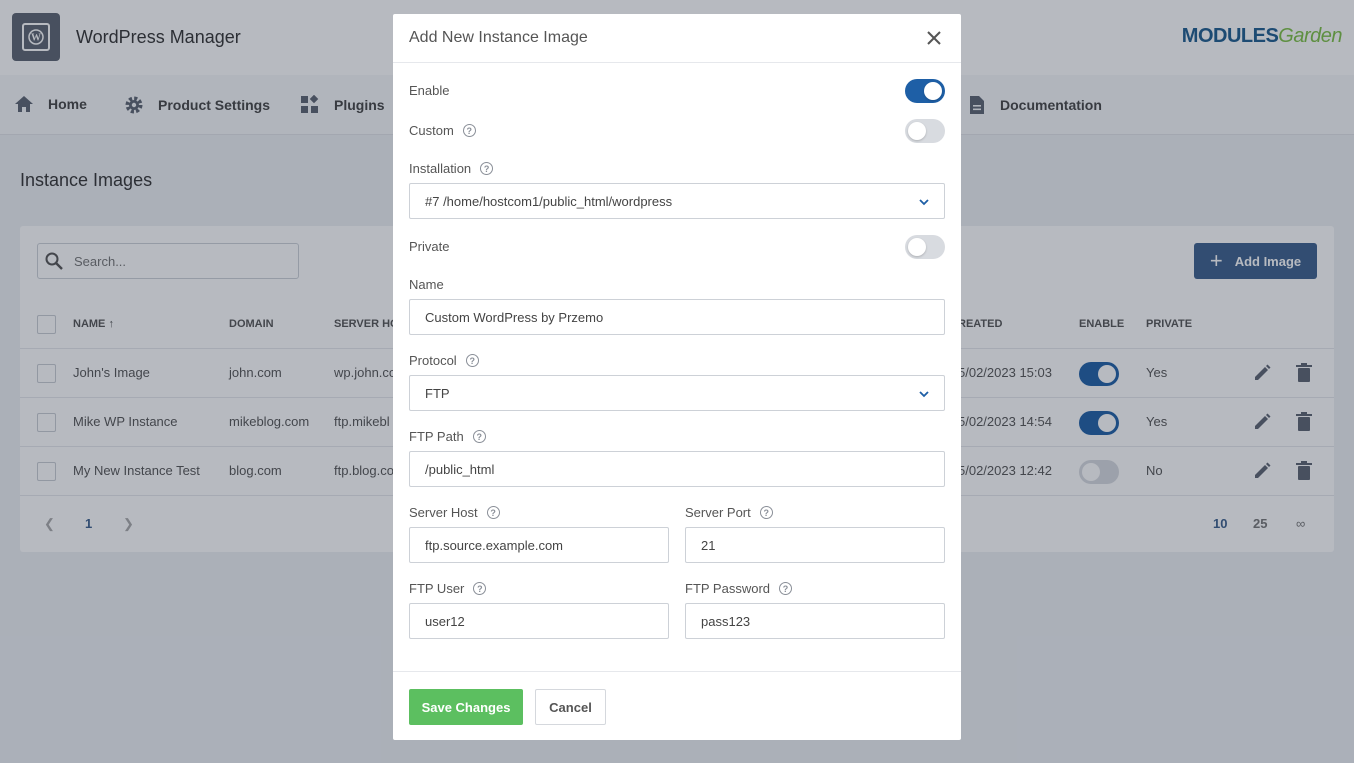  I want to click on private-label-text: Private, so click(429, 246).